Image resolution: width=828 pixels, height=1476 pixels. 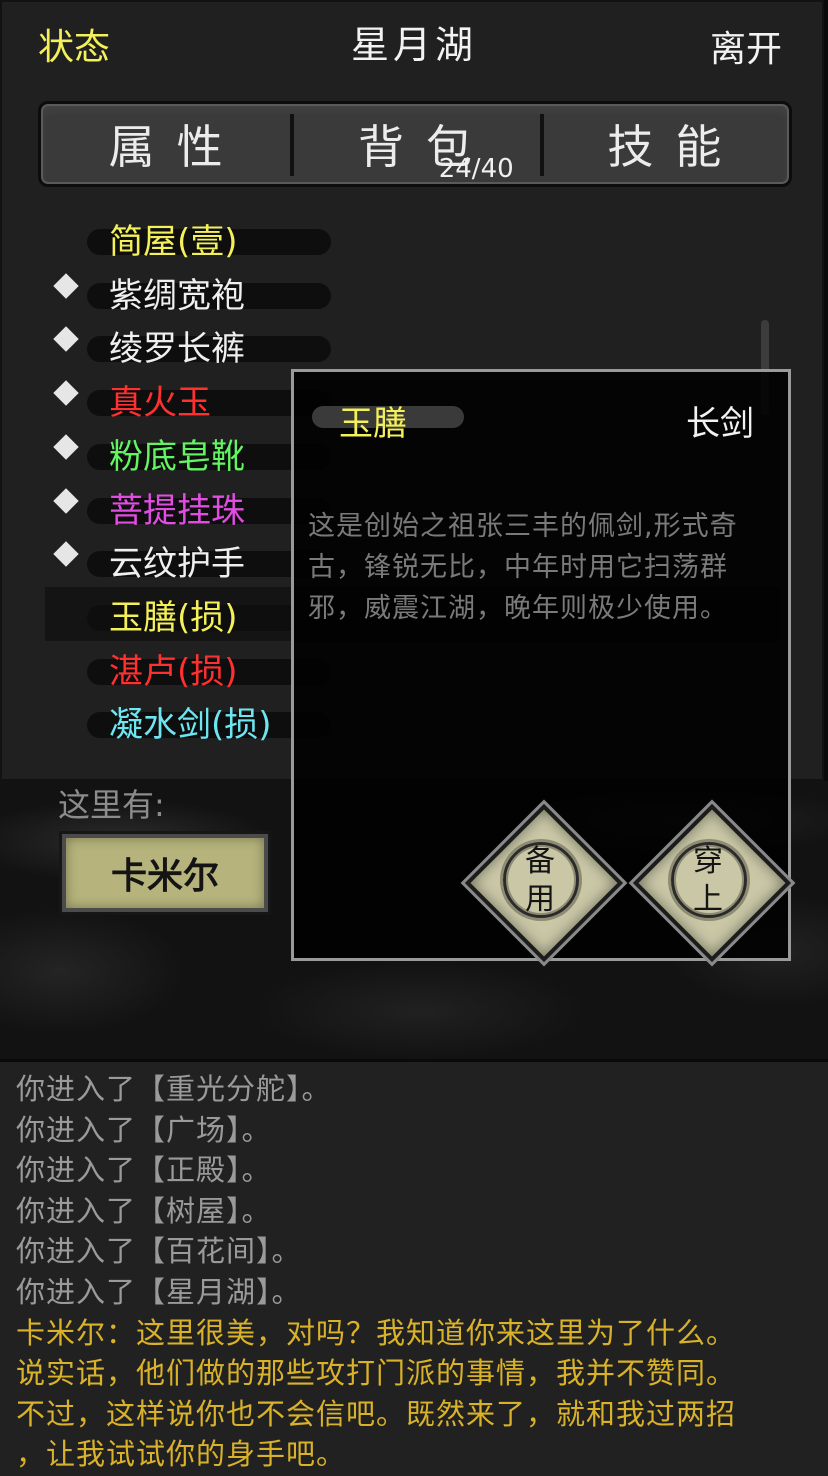 I want to click on item-name: 紫绸宽袍, so click(x=177, y=295).